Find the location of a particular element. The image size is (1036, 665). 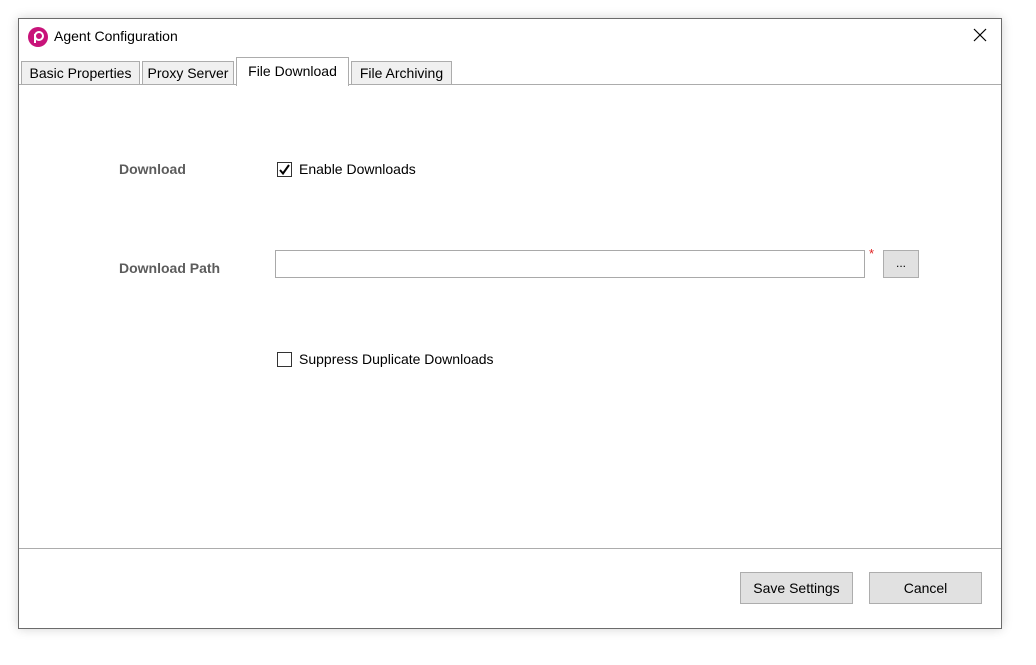

required-marker: * is located at coordinates (872, 253).